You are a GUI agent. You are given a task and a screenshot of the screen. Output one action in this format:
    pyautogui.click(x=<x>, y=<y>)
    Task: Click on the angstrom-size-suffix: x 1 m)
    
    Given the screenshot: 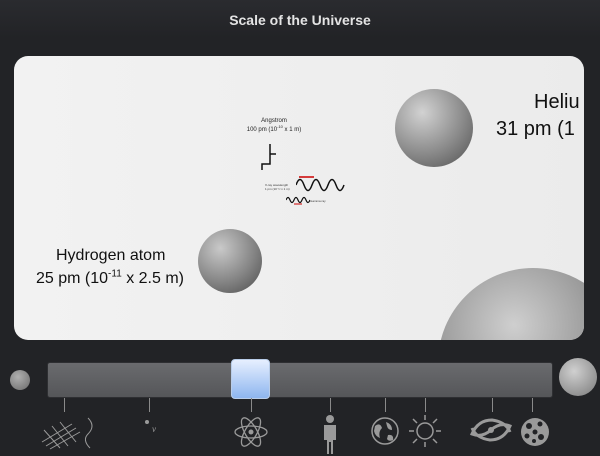 What is the action you would take?
    pyautogui.click(x=292, y=130)
    